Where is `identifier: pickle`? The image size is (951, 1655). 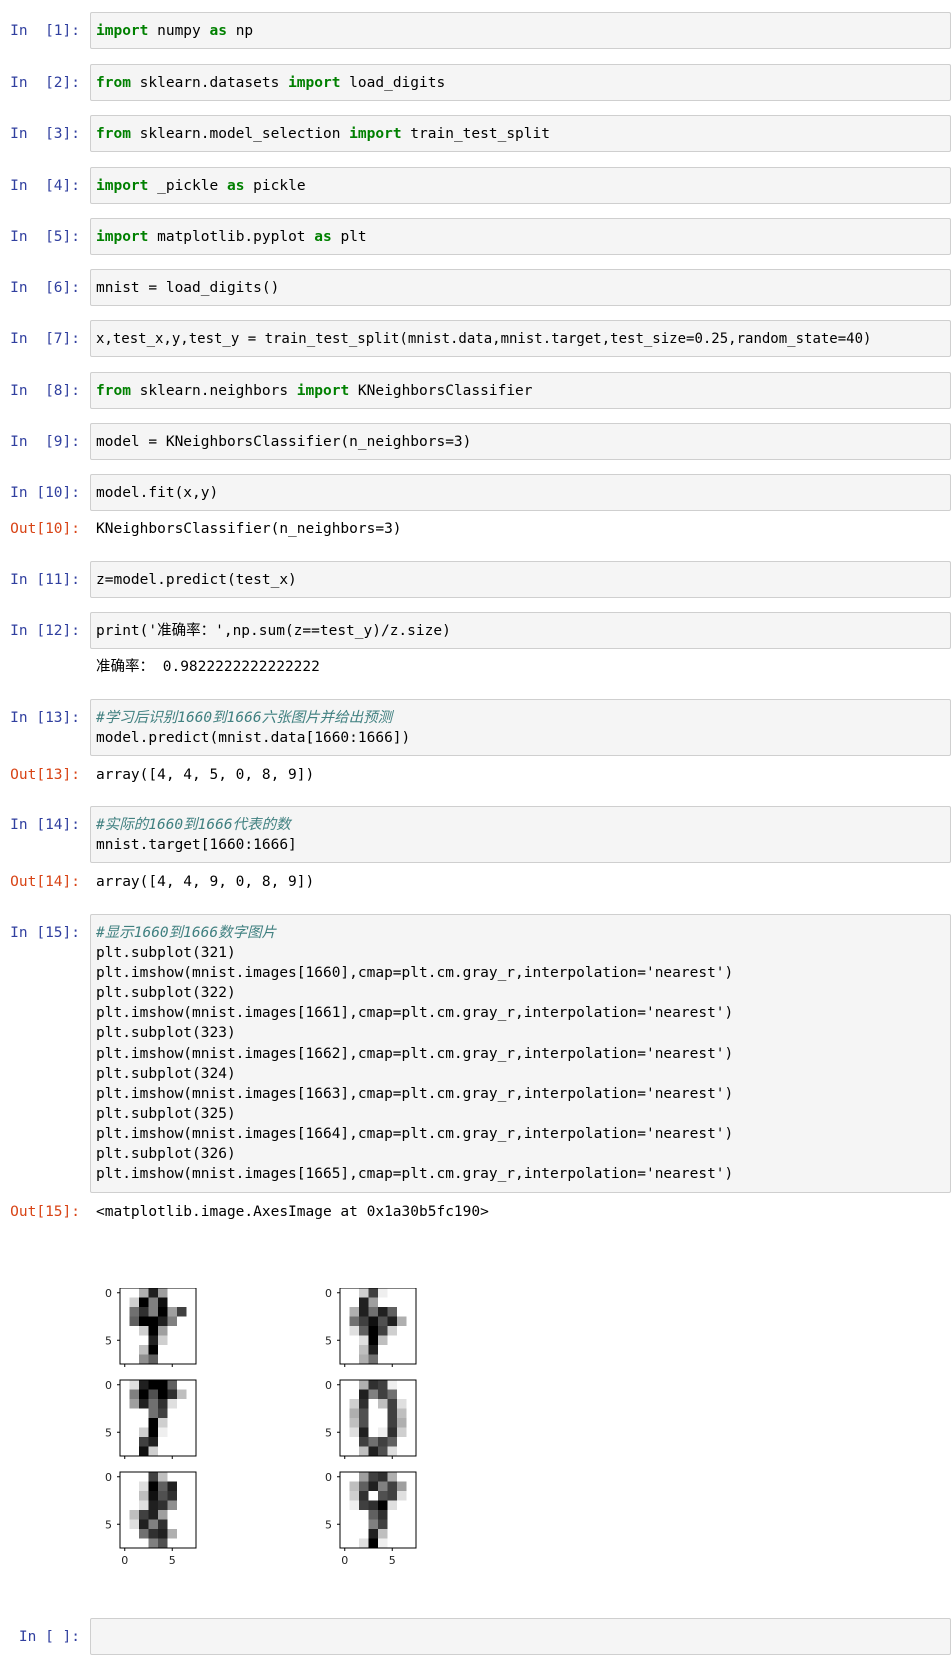
identifier: pickle is located at coordinates (275, 186).